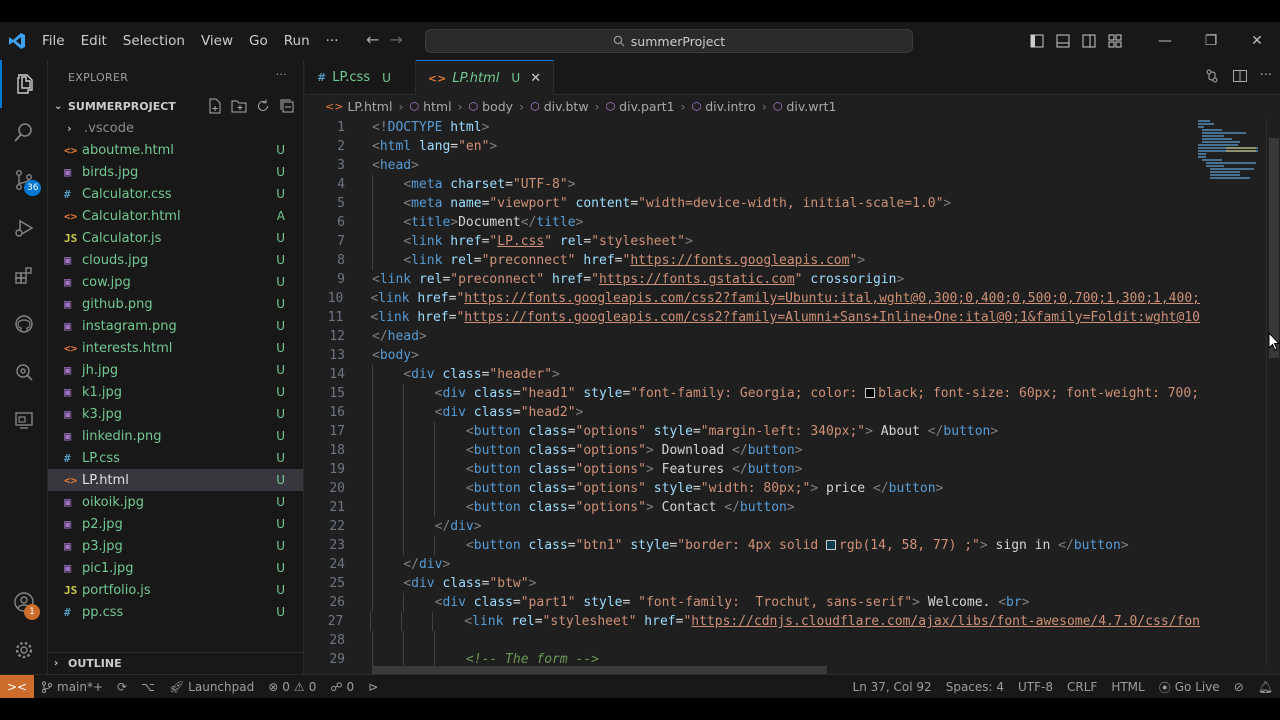 This screenshot has height=720, width=1280. I want to click on folder-header: ⌄ SUMMERPROJECT, so click(175, 106).